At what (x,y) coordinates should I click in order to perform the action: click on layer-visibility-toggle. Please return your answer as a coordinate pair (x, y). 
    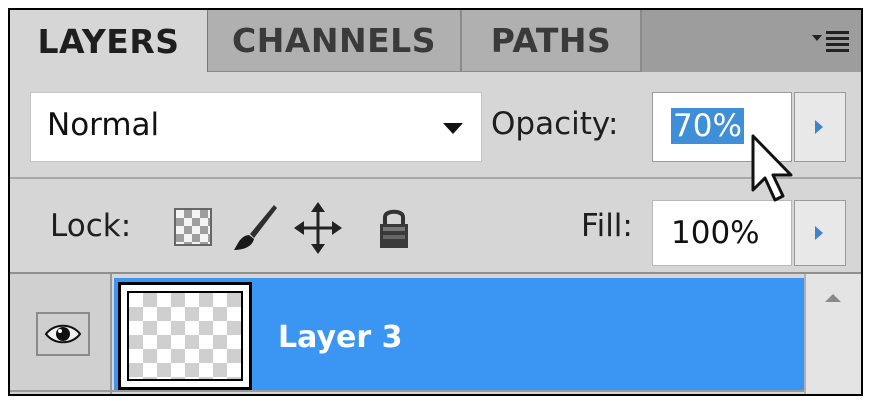
    Looking at the image, I should click on (63, 334).